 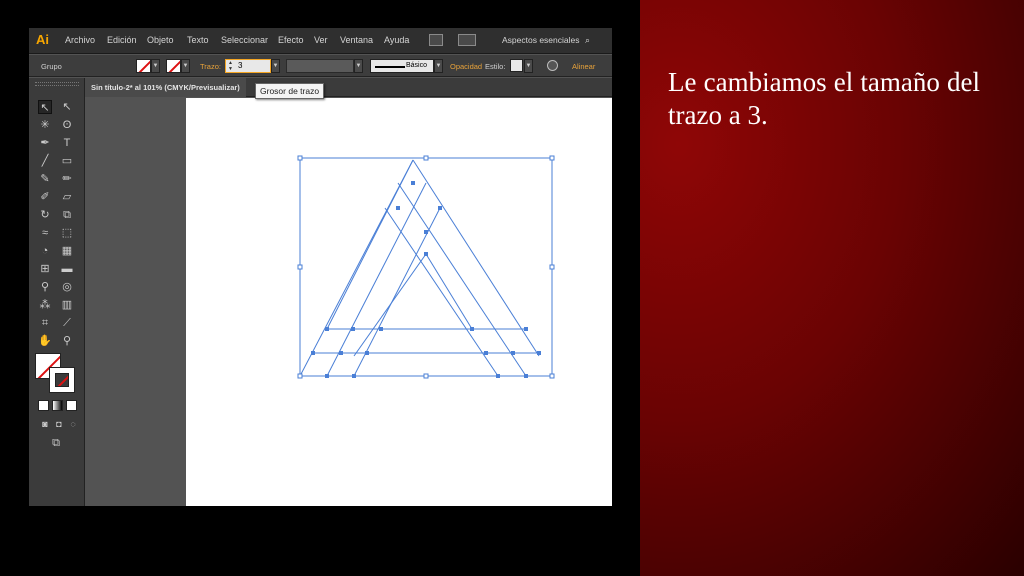 I want to click on warp-tool-icon: ≈, so click(x=45, y=233).